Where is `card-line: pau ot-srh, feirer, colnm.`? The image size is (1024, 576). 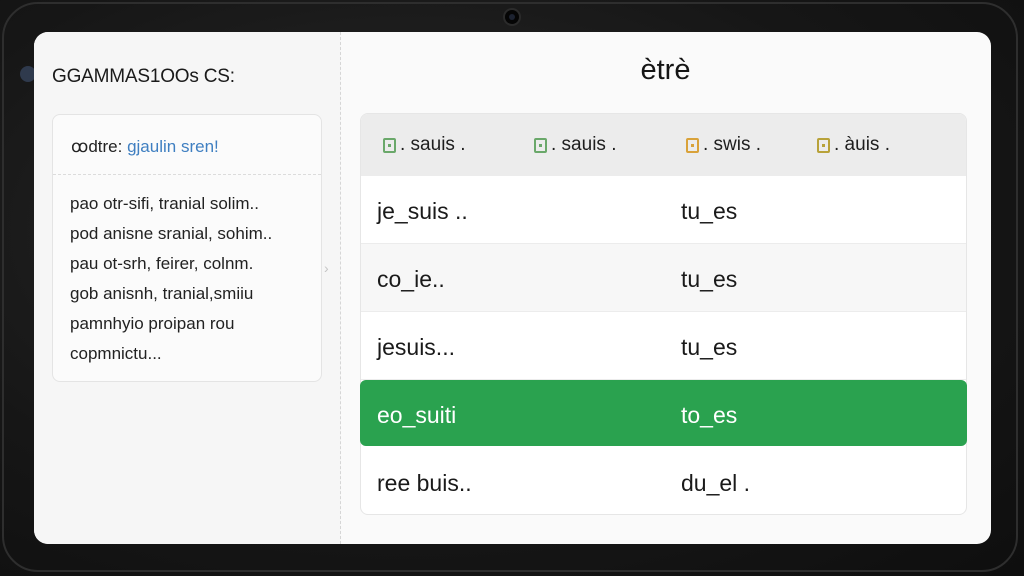
card-line: pau ot-srh, feirer, colnm. is located at coordinates (162, 263).